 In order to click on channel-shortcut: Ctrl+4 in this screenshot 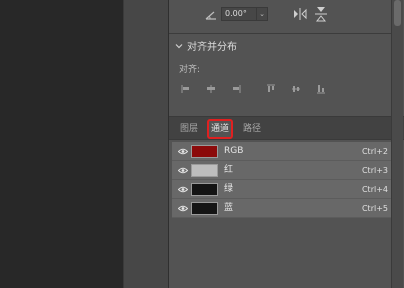, I will do `click(374, 189)`.